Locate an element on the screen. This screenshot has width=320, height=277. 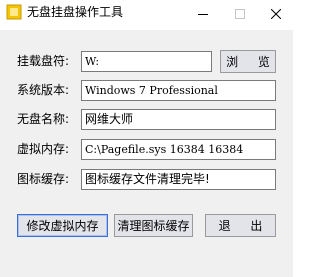
clean-icon-cache-button: 清理图标缓存 is located at coordinates (153, 225).